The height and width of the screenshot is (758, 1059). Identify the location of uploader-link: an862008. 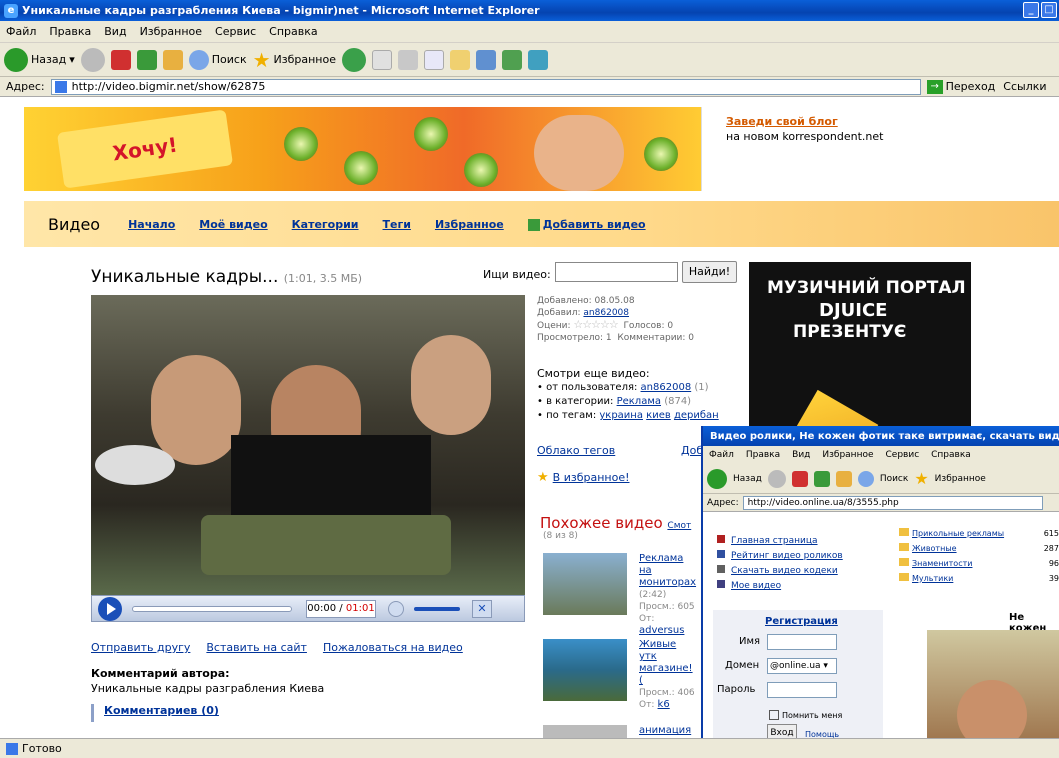
(606, 313).